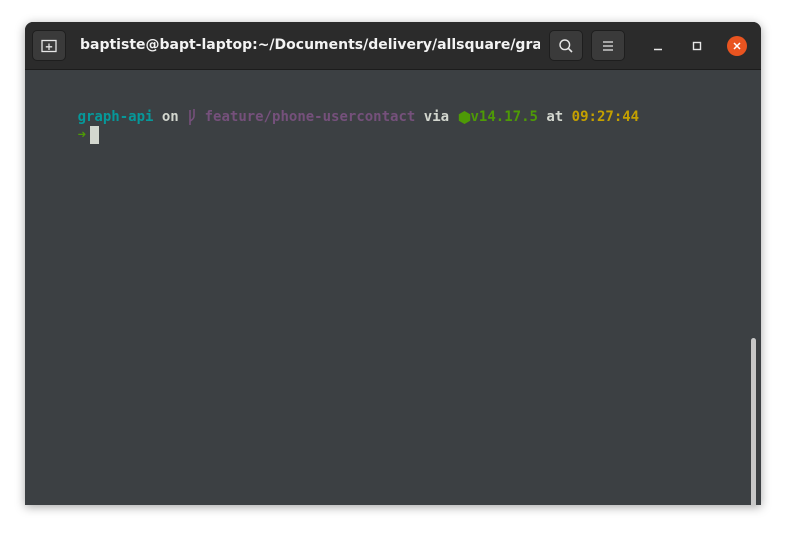  Describe the element at coordinates (170, 117) in the screenshot. I see `prompt-on-word: on` at that location.